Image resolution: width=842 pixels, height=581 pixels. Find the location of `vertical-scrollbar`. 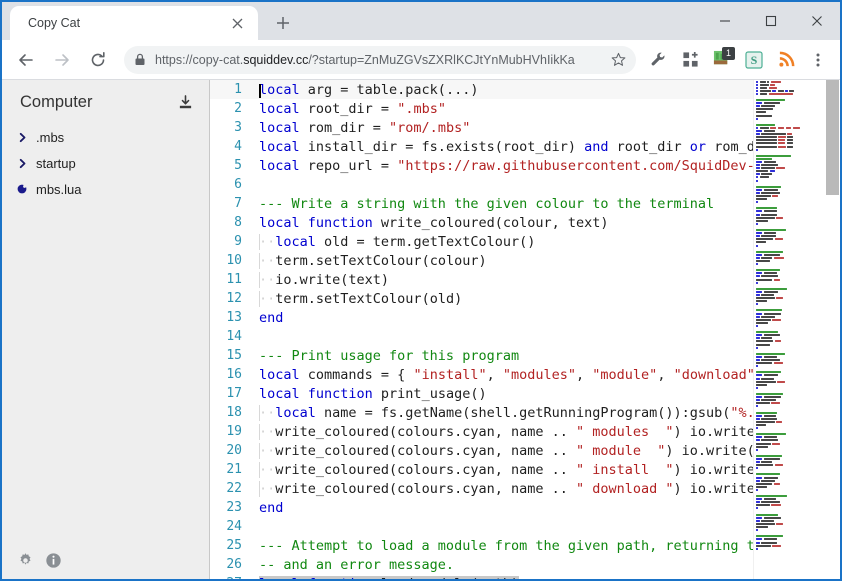

vertical-scrollbar is located at coordinates (832, 329).